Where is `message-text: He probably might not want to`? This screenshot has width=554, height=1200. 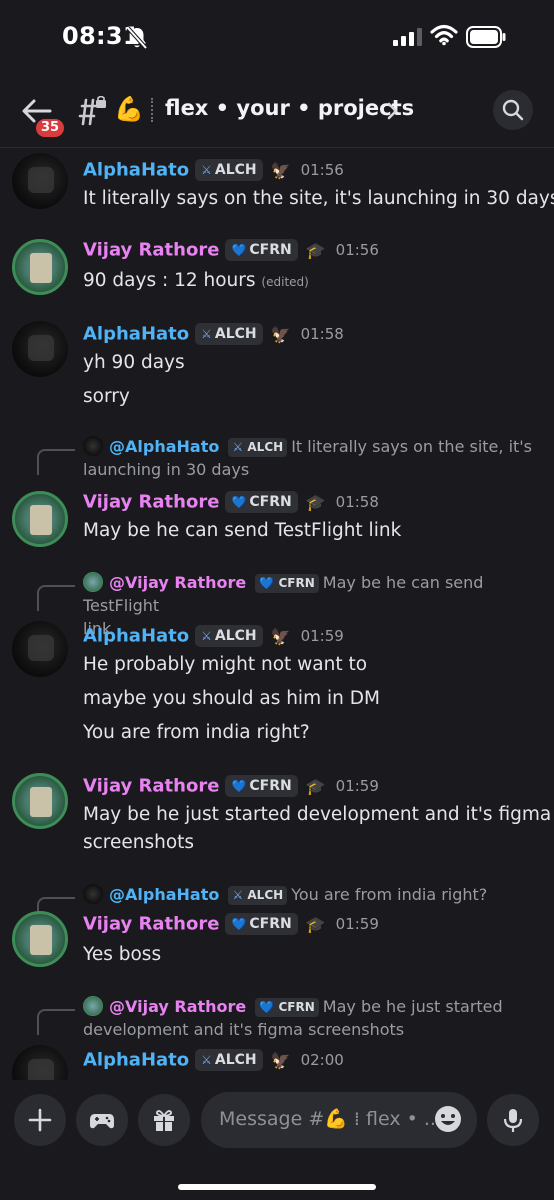
message-text: He probably might not want to is located at coordinates (225, 664).